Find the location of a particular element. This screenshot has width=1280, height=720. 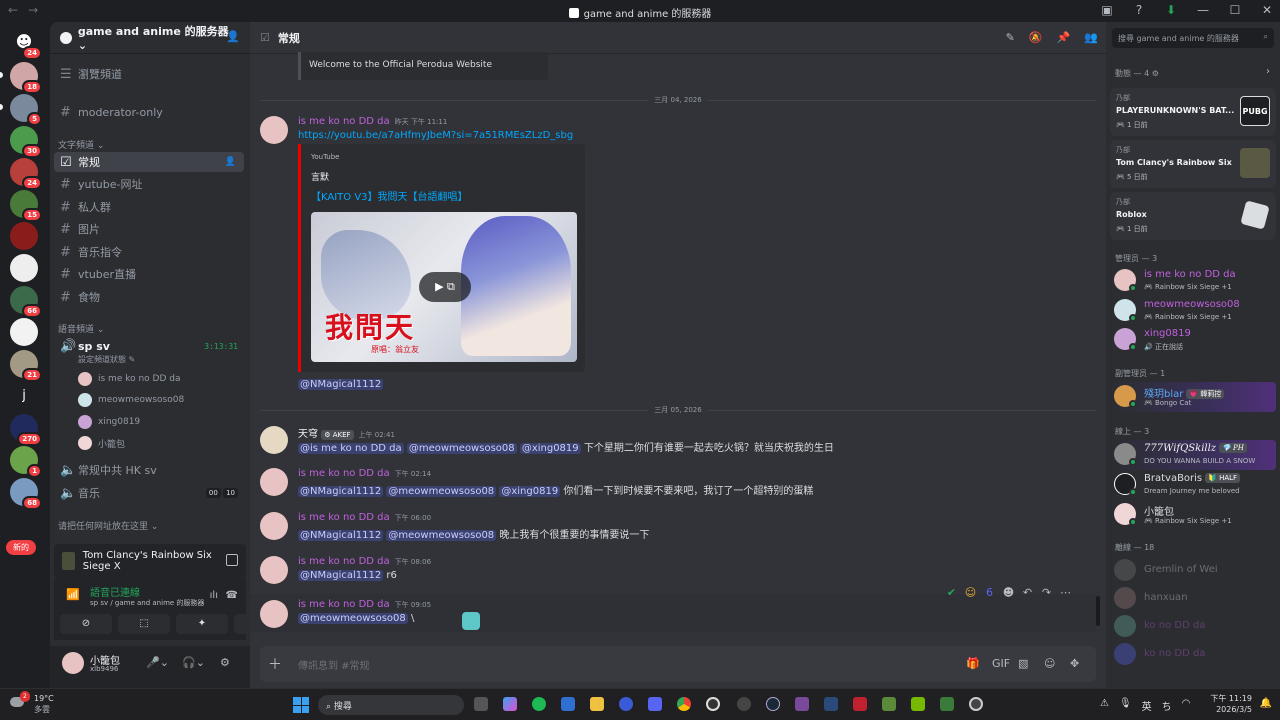

category-voice: 語音頻道 ⌄ is located at coordinates (81, 328).